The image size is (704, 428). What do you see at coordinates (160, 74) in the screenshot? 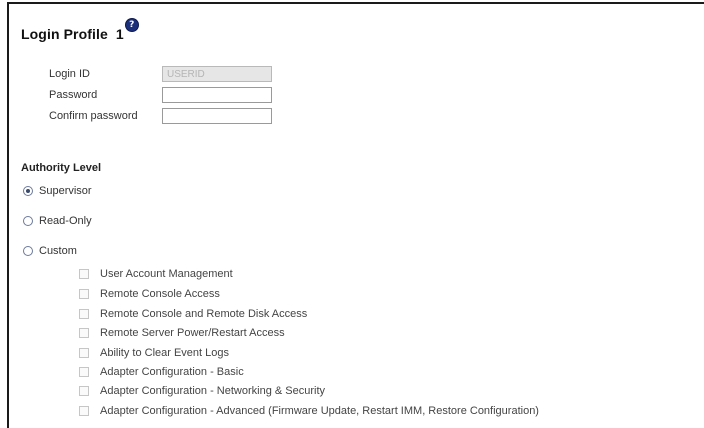
I see `login-id-row: Login ID` at bounding box center [160, 74].